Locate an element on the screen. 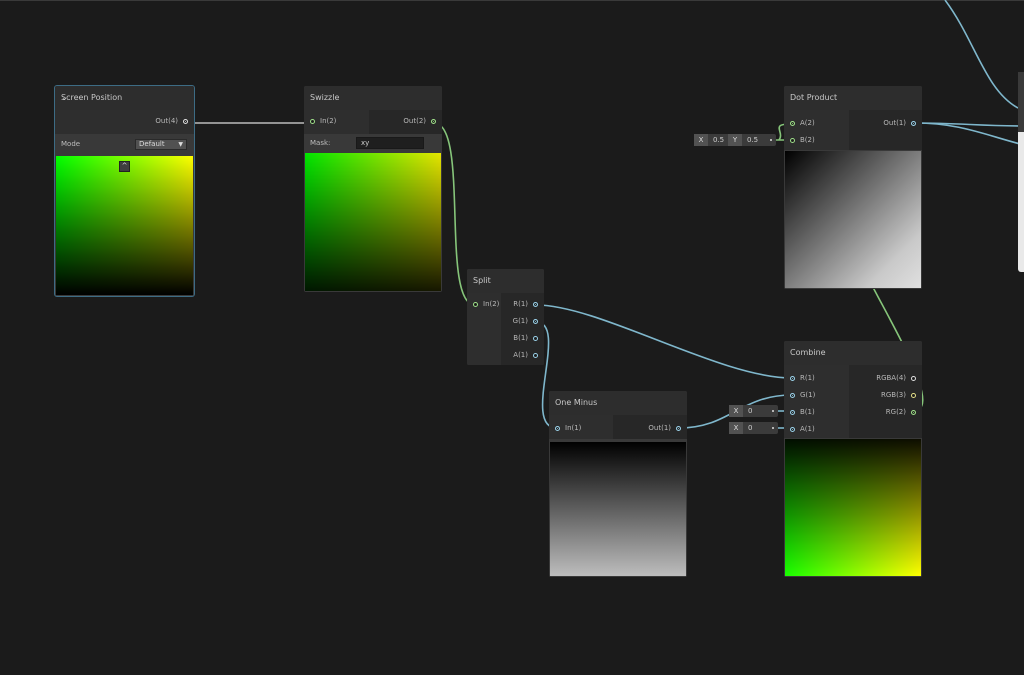 The height and width of the screenshot is (675, 1024). port-area: Out(4) is located at coordinates (124, 122).